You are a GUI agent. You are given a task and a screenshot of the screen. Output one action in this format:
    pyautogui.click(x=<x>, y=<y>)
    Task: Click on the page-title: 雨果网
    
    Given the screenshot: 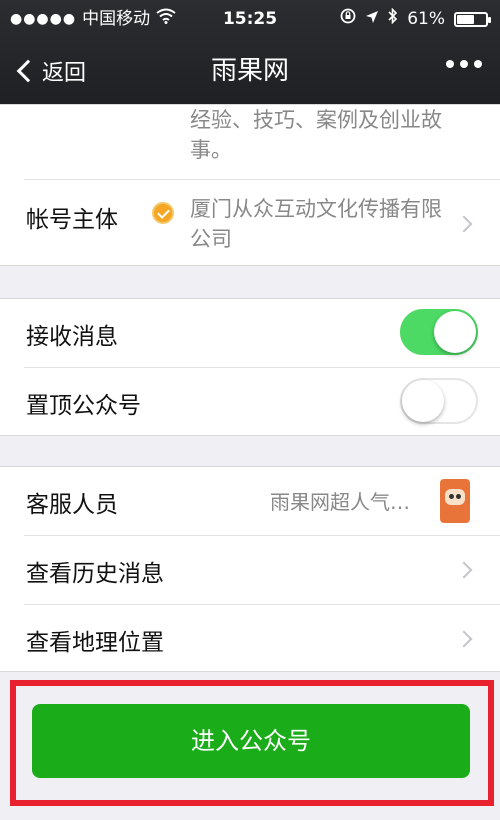 What is the action you would take?
    pyautogui.click(x=249, y=71)
    